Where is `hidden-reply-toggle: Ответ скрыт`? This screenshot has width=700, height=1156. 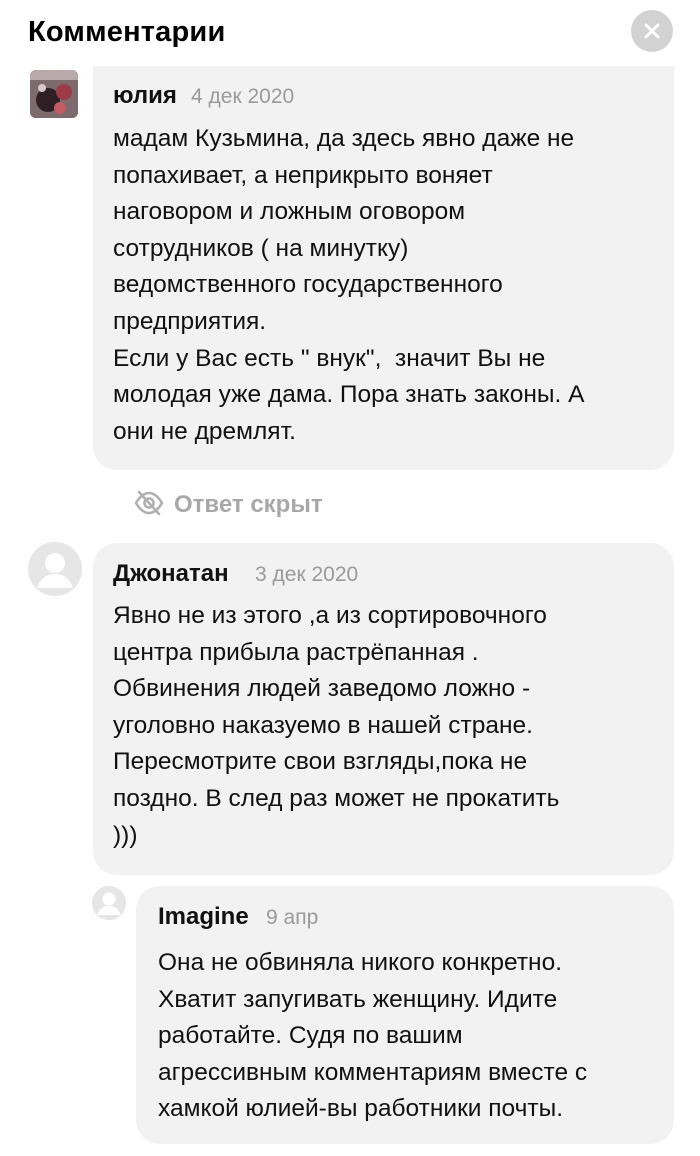
hidden-reply-toggle: Ответ скрыт is located at coordinates (228, 505).